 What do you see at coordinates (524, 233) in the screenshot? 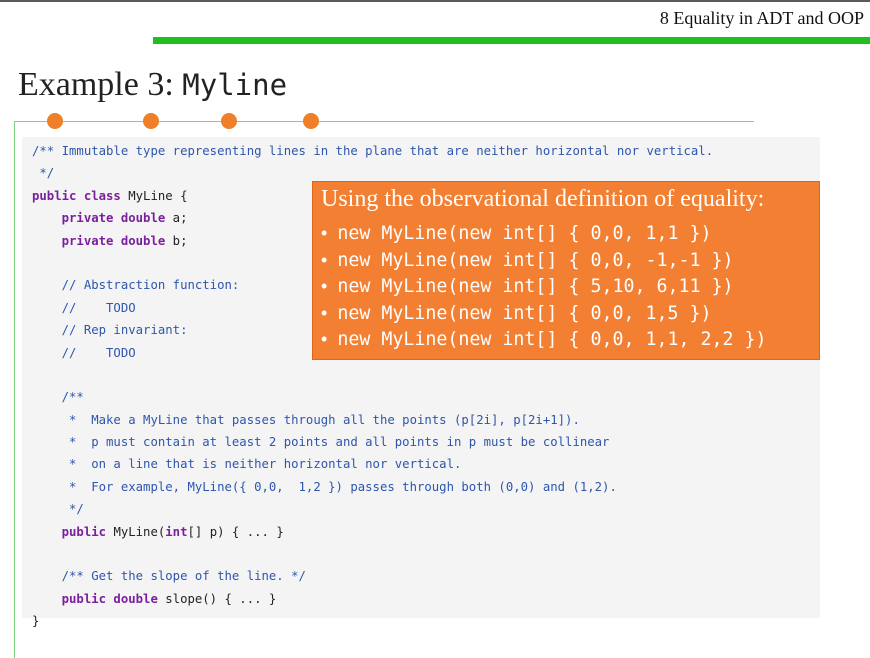
I see `callout-item-text: new MyLine(new int[] { 0,0, 1,1 })` at bounding box center [524, 233].